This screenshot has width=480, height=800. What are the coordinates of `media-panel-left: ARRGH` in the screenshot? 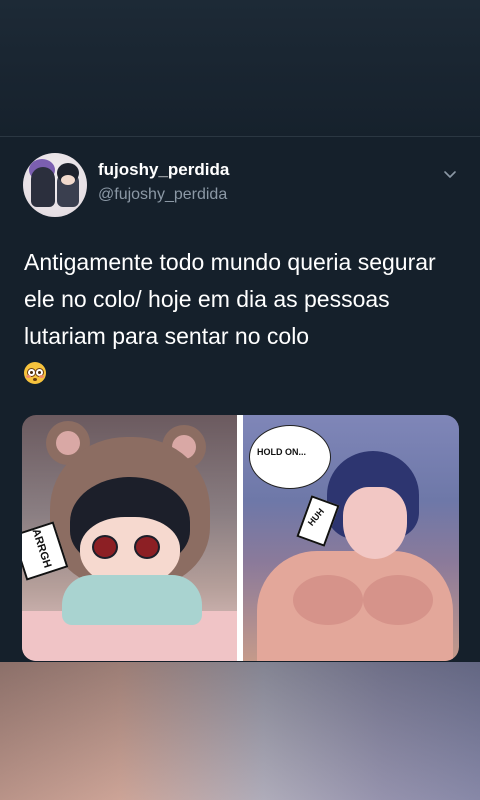 It's located at (129, 538).